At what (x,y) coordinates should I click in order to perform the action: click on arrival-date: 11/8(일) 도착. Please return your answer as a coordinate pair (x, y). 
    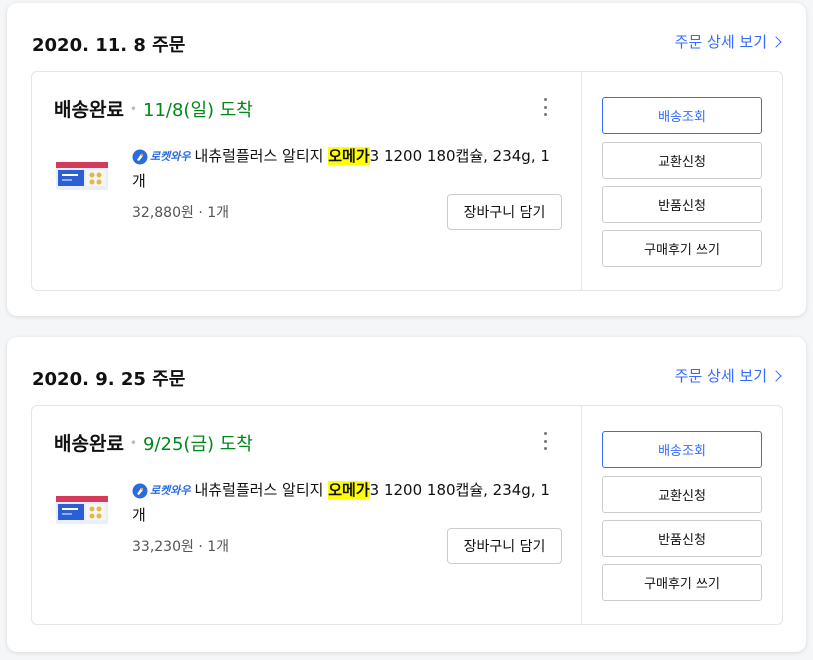
    Looking at the image, I should click on (198, 110).